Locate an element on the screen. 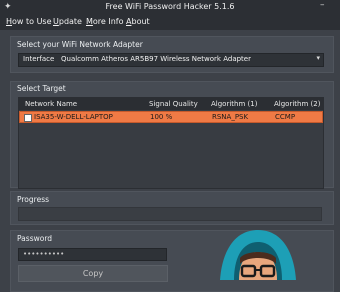 Image resolution: width=340 pixels, height=292 pixels. progress-bar is located at coordinates (170, 214).